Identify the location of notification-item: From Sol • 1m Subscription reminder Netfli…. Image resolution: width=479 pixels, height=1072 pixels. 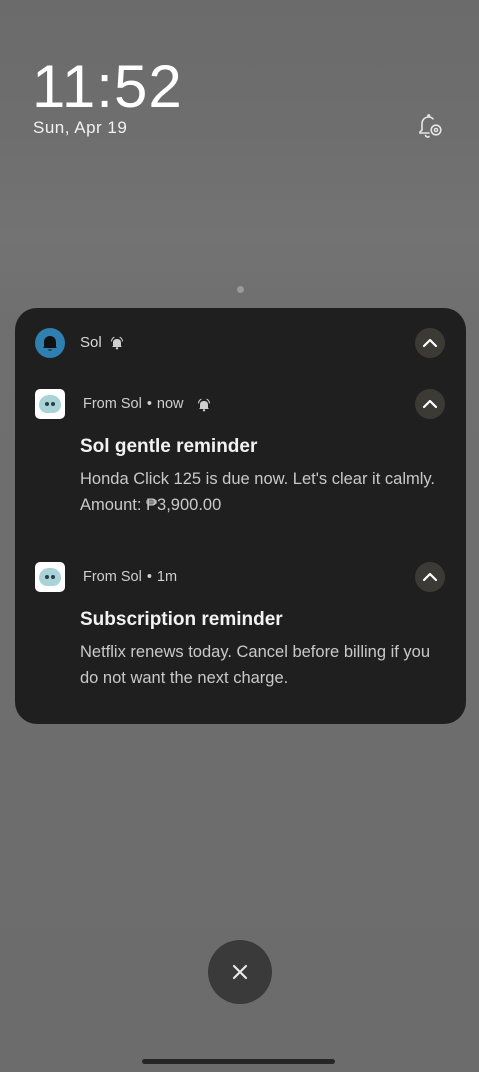
(240, 637).